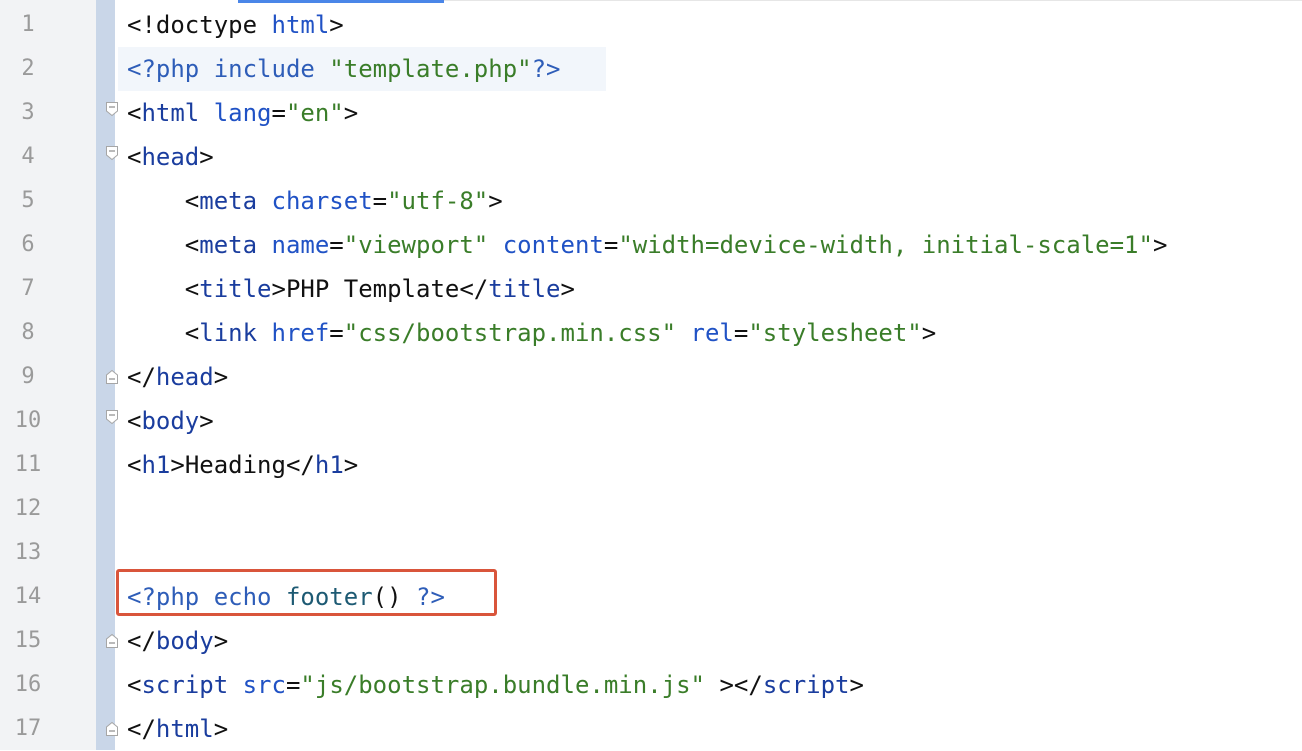 This screenshot has height=751, width=1302. Describe the element at coordinates (741, 685) in the screenshot. I see `code-token: ></` at that location.